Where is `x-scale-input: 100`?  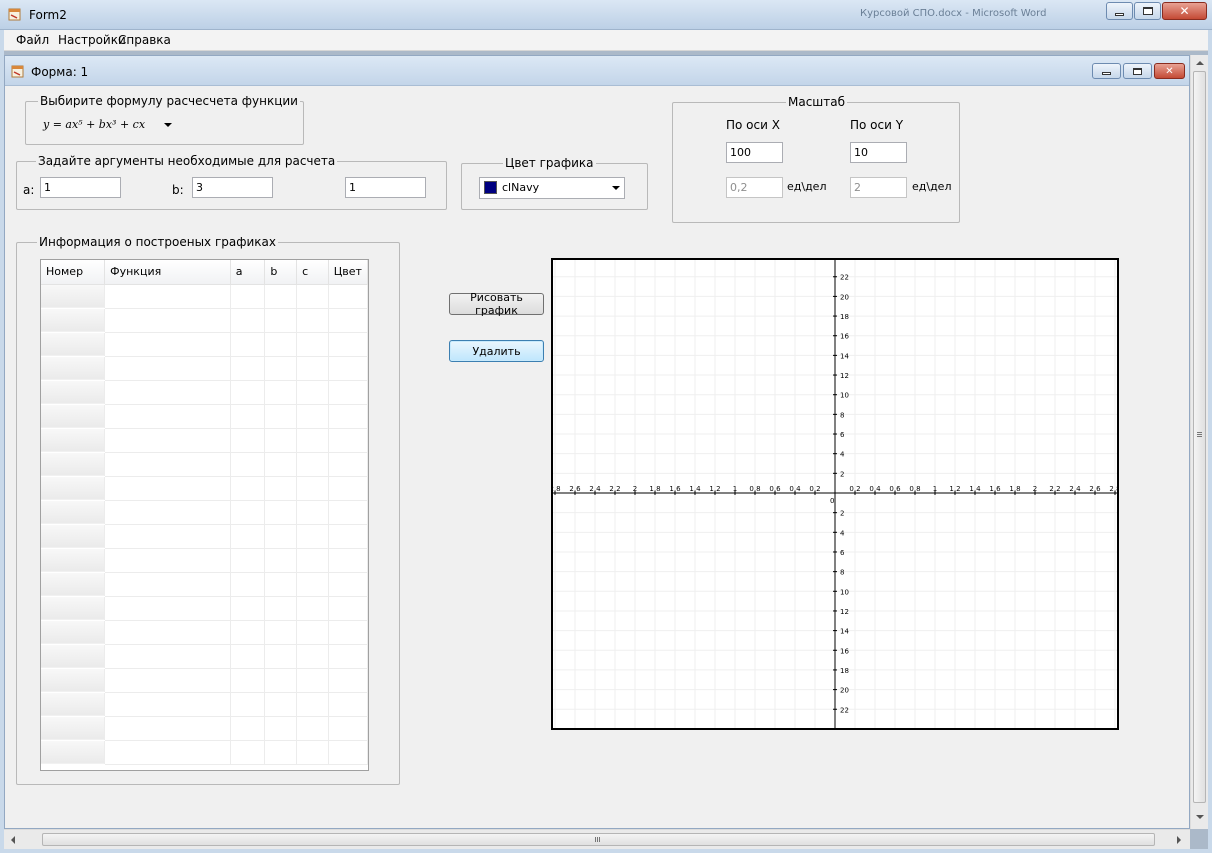 x-scale-input: 100 is located at coordinates (754, 152).